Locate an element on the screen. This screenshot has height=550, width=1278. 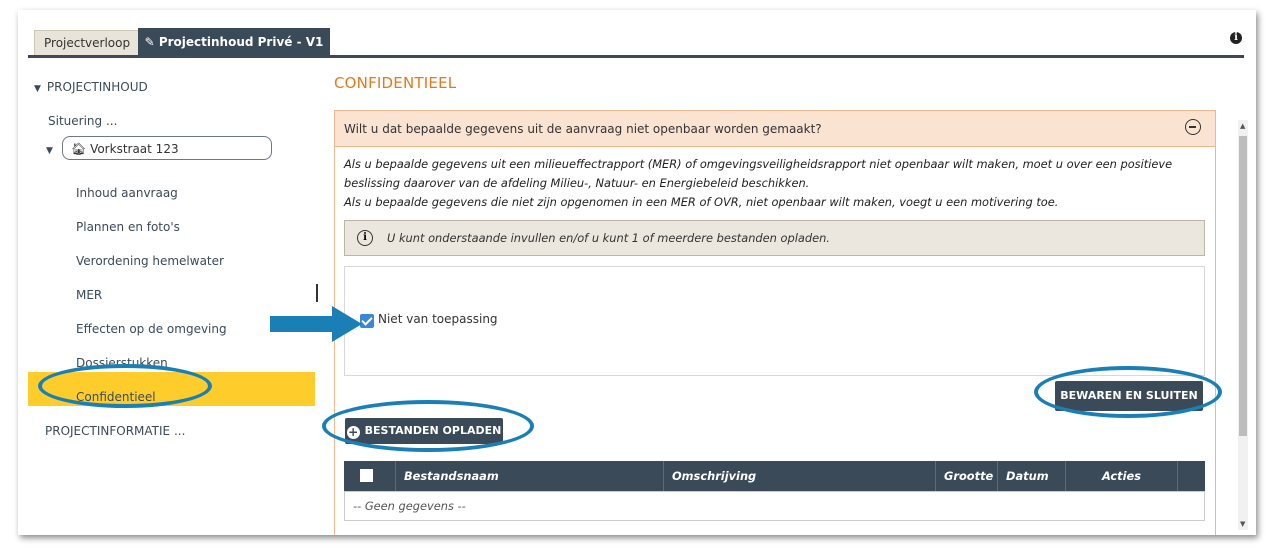
sidebar-item-plannen-en-fotos: Plannen en foto's is located at coordinates (128, 227).